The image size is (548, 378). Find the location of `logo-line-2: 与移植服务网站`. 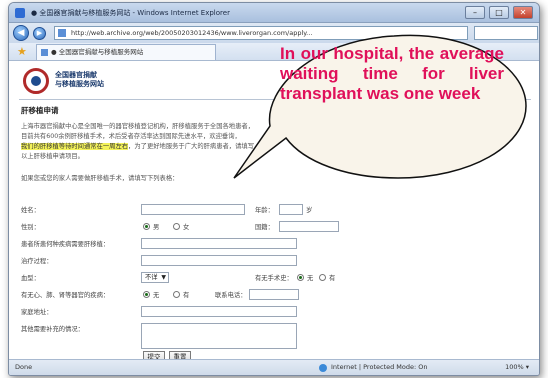

logo-line-2: 与移植服务网站 is located at coordinates (79, 84).